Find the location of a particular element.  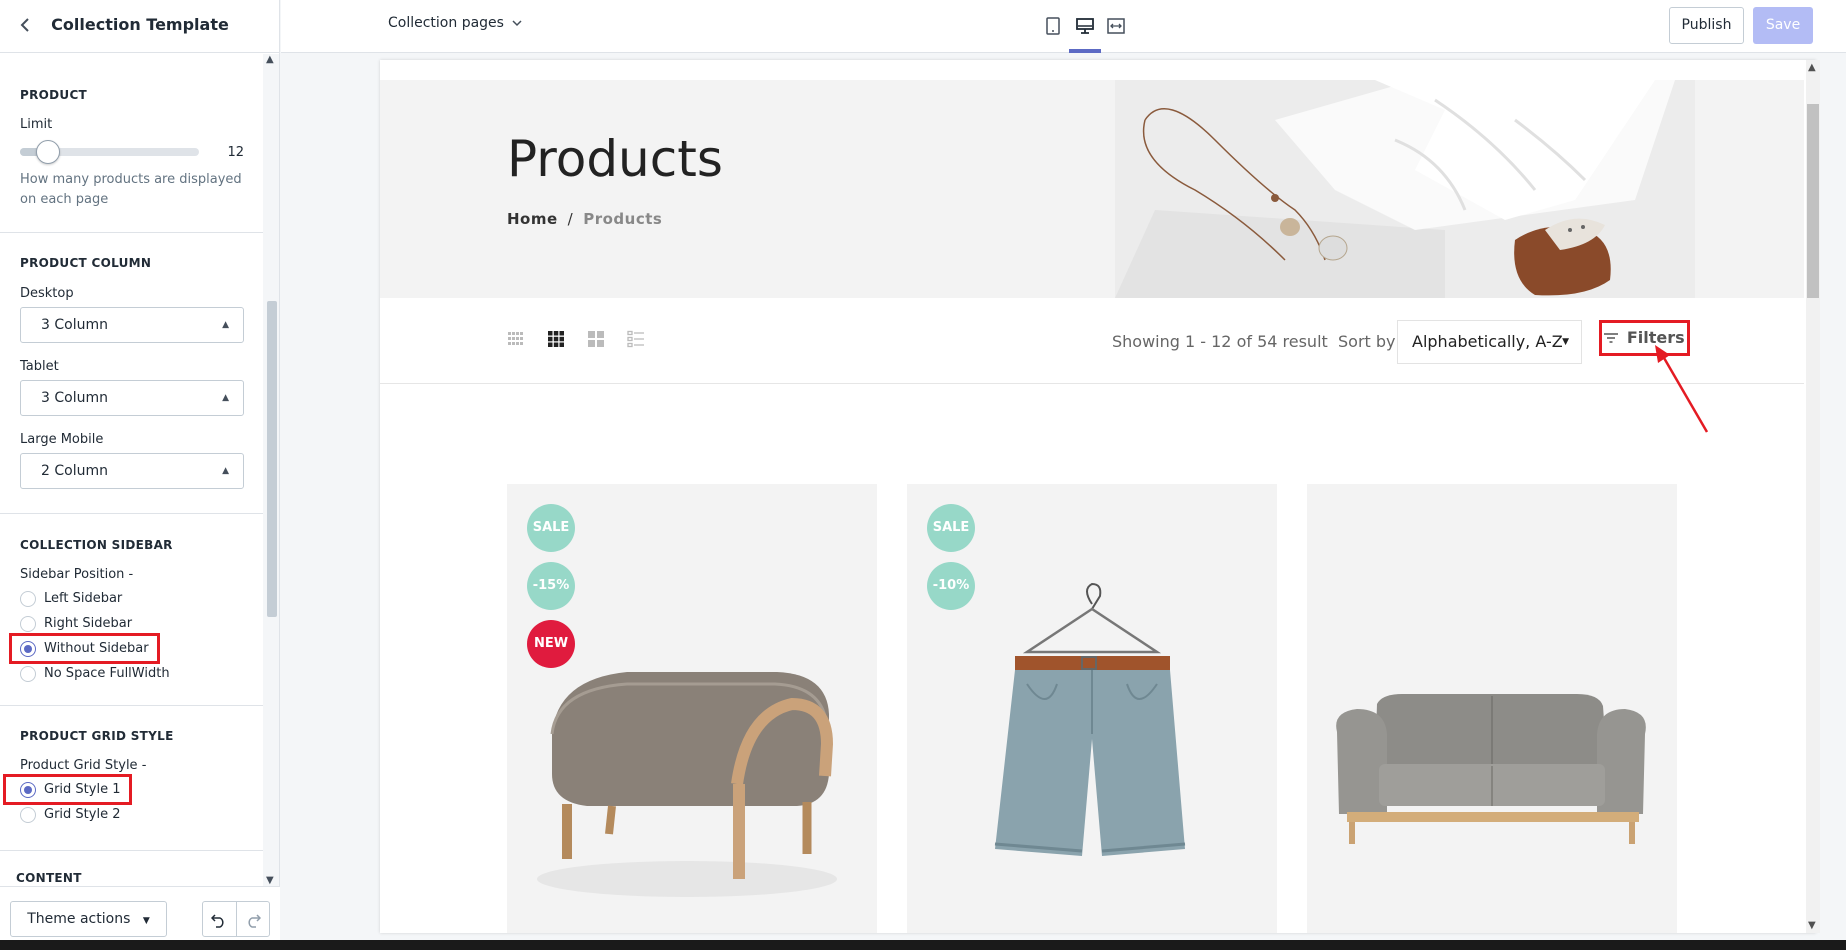

page-type-value: Collection pages is located at coordinates (446, 23).